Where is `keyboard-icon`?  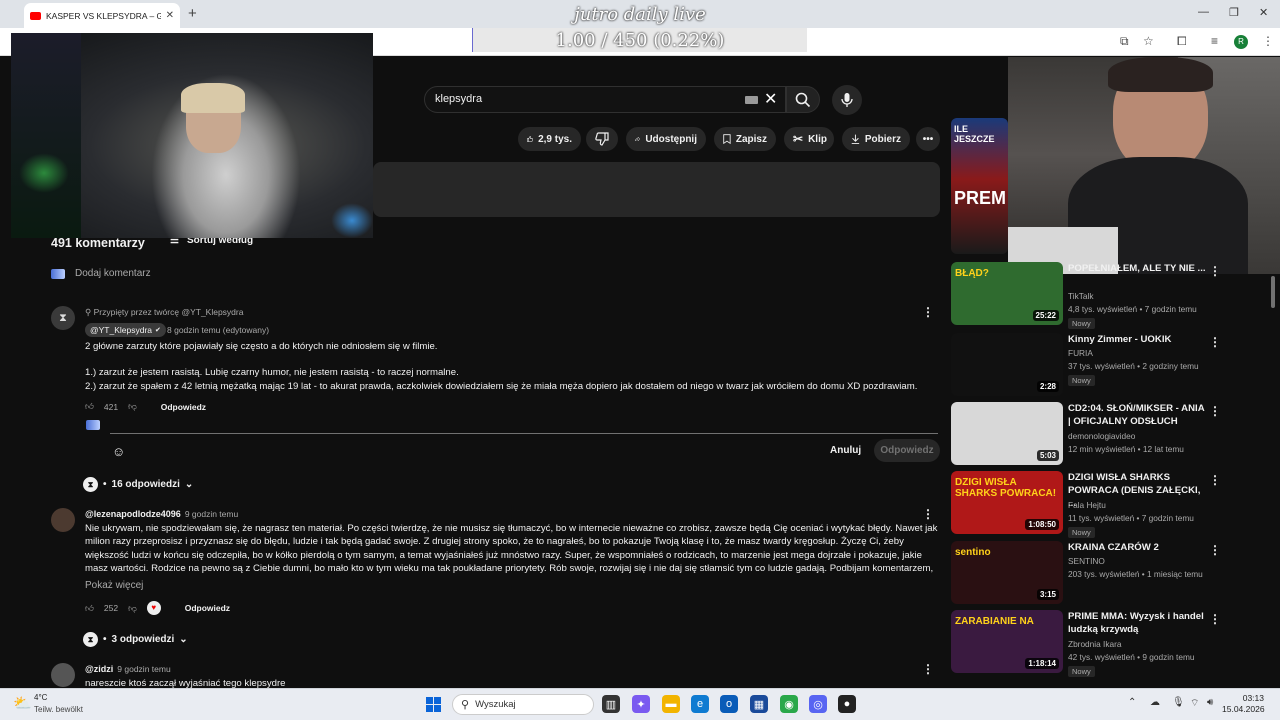 keyboard-icon is located at coordinates (751, 100).